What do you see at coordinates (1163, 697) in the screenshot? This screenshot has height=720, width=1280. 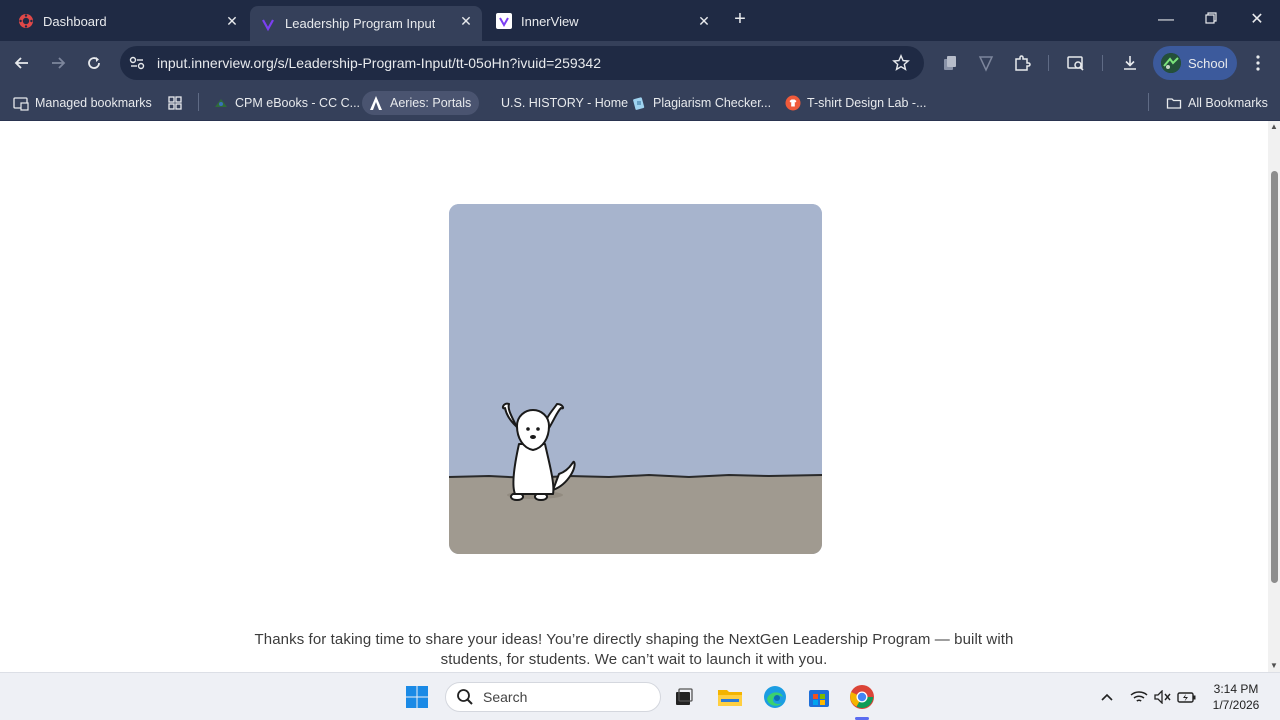 I see `volume-muted-icon` at bounding box center [1163, 697].